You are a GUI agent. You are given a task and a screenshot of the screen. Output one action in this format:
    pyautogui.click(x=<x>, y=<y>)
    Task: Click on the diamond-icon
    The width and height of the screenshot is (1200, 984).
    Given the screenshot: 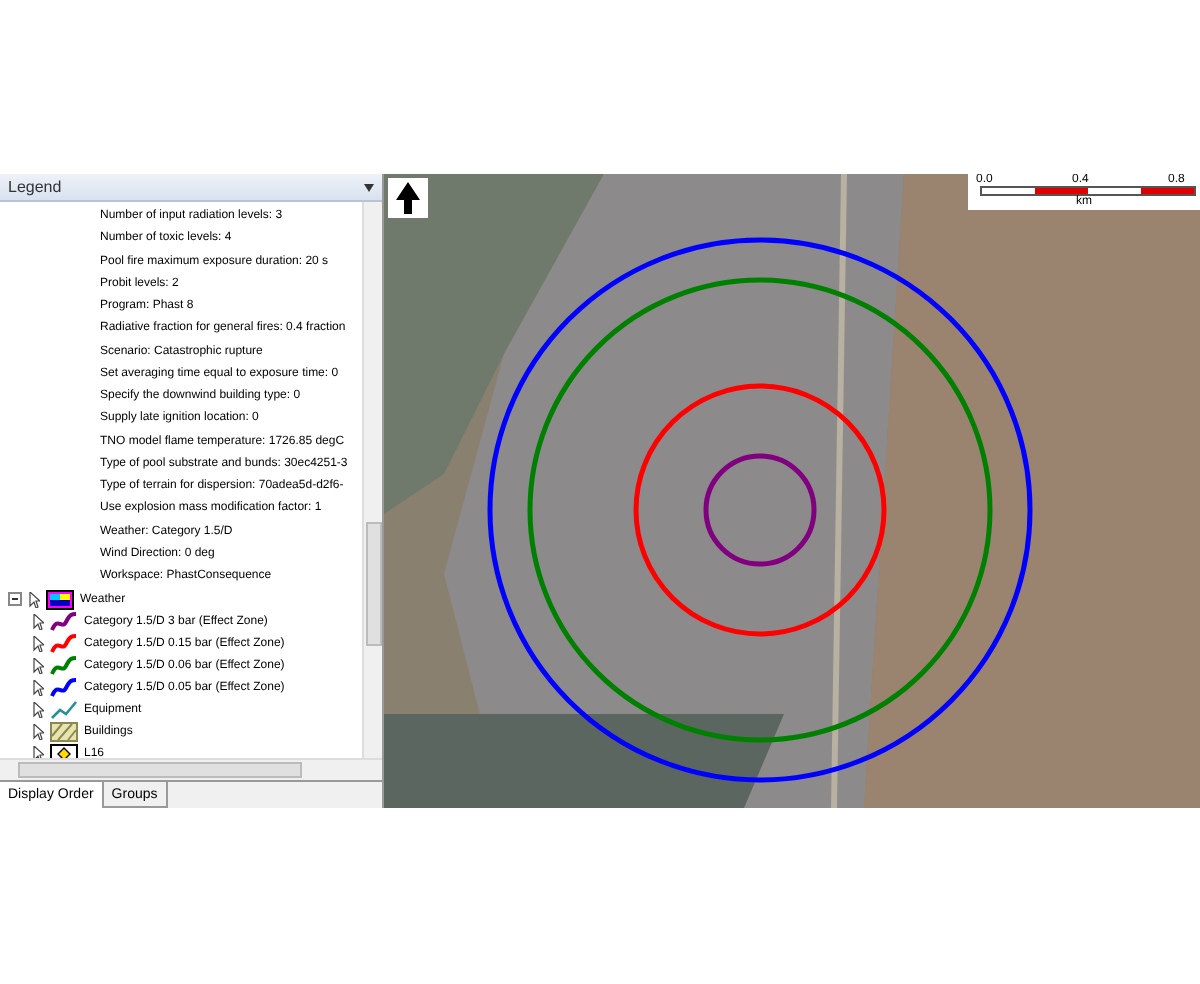 What is the action you would take?
    pyautogui.click(x=64, y=750)
    